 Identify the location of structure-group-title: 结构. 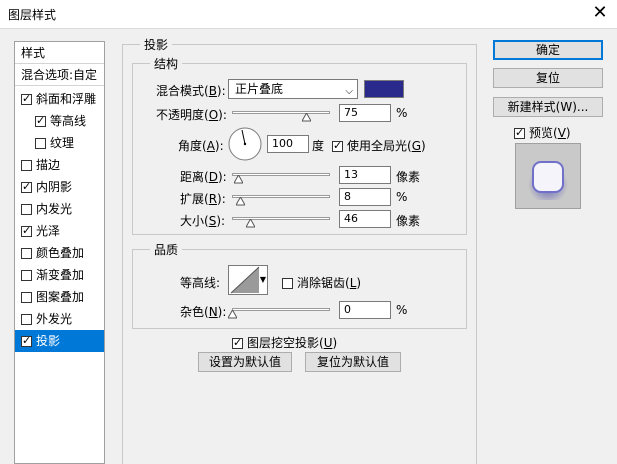
(166, 63).